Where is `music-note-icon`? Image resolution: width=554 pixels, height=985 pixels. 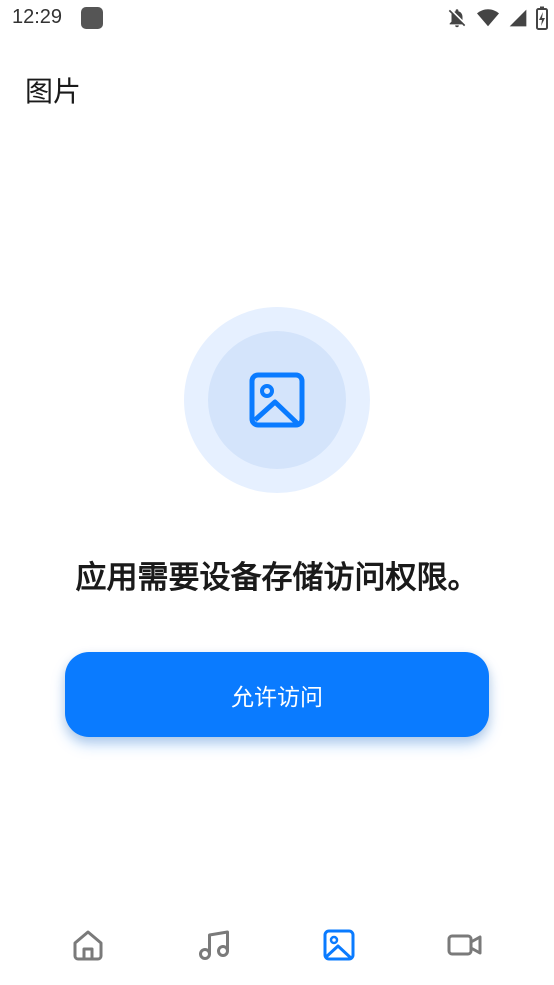 music-note-icon is located at coordinates (214, 945).